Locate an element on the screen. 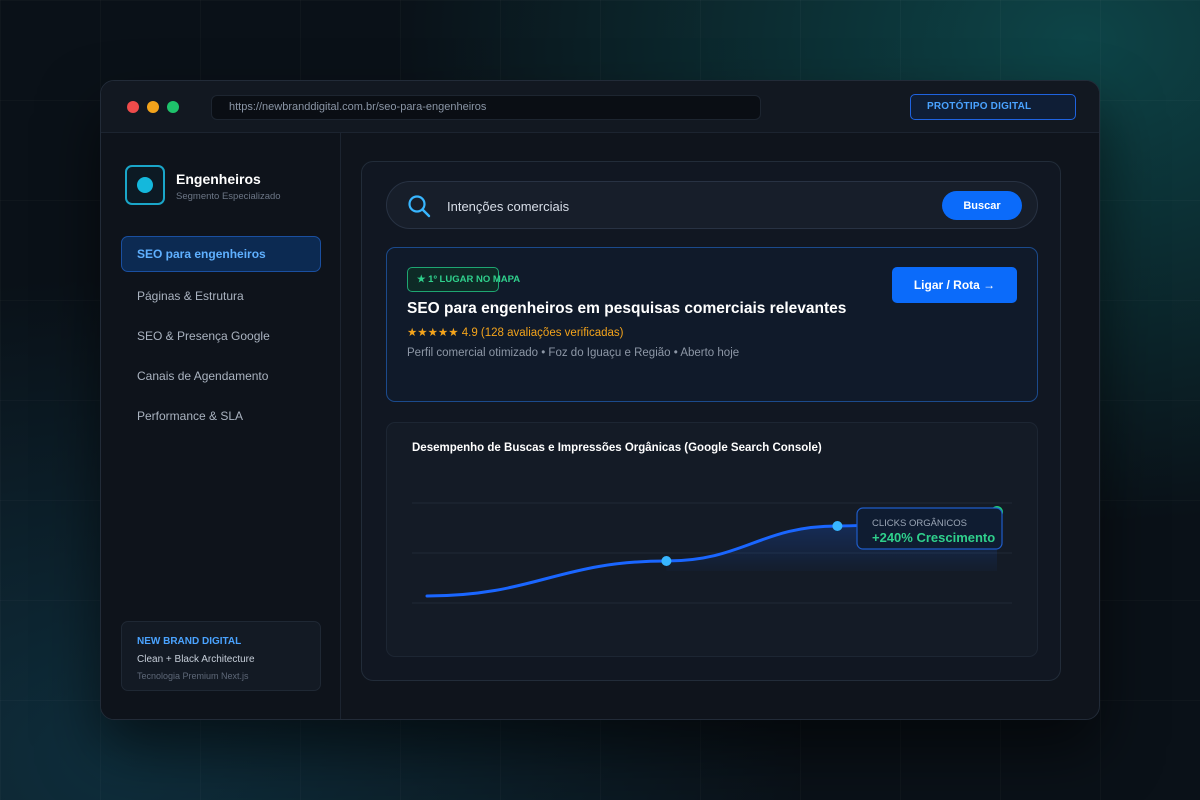 Image resolution: width=1200 pixels, height=800 pixels. maximize-window-button is located at coordinates (173, 107).